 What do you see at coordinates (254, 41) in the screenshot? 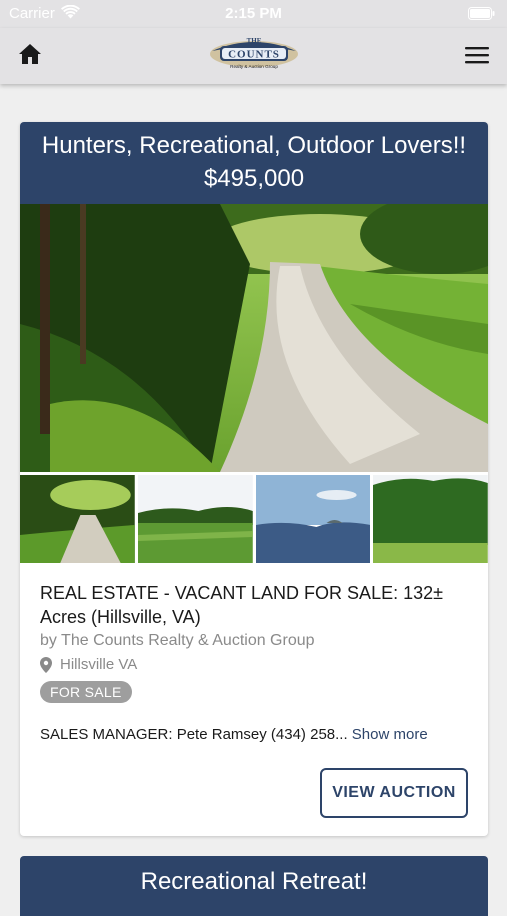
I see `logo-top-text: THE` at bounding box center [254, 41].